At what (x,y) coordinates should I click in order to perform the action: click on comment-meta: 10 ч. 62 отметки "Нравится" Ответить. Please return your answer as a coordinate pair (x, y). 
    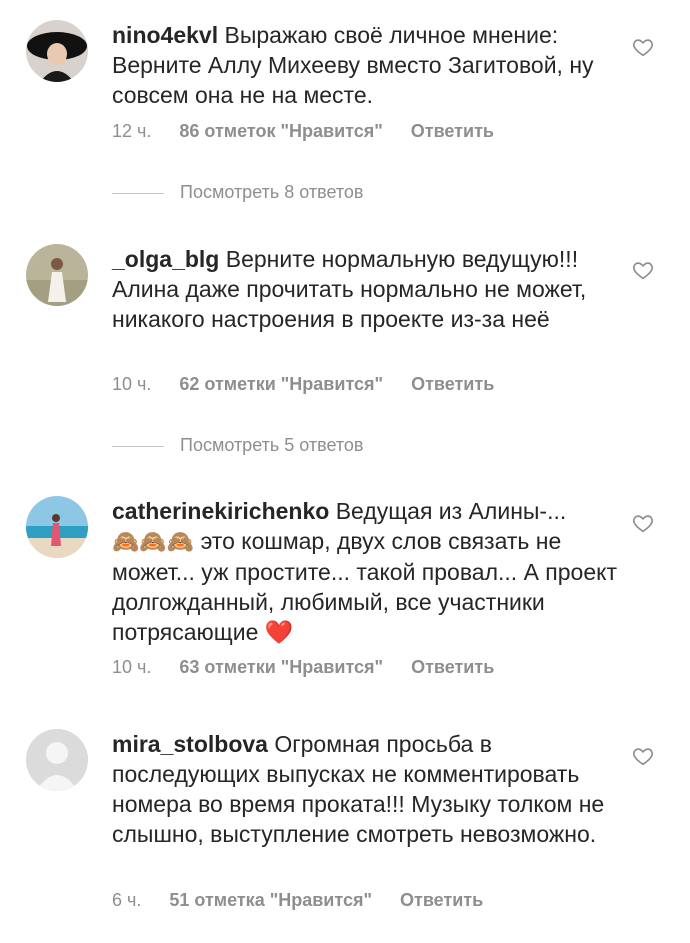
    Looking at the image, I should click on (303, 384).